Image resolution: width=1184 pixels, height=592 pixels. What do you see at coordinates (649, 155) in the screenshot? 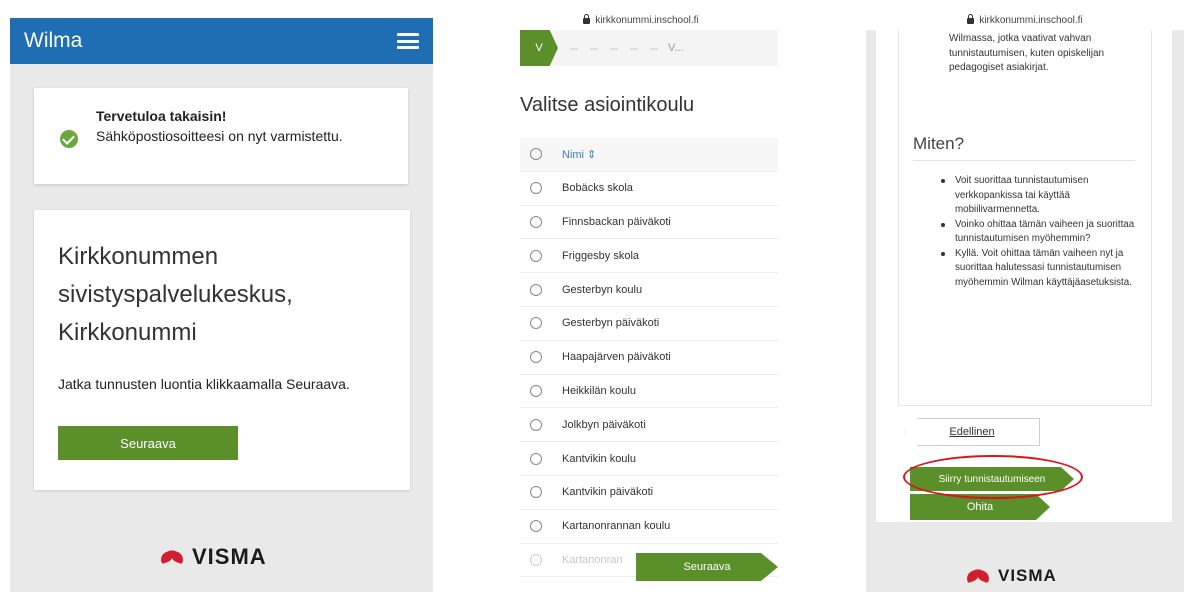
I see `list-header: Nimi ⇕` at bounding box center [649, 155].